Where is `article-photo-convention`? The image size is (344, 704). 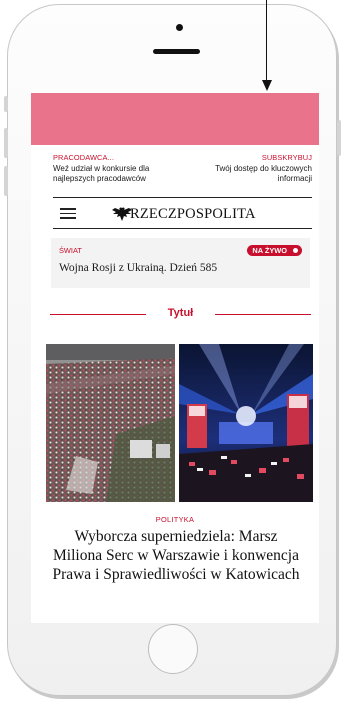 article-photo-convention is located at coordinates (246, 423).